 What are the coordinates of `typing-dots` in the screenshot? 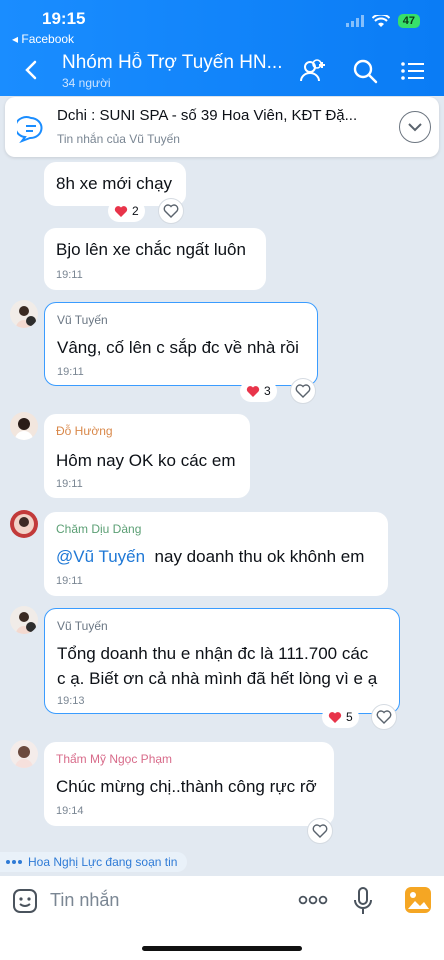 It's located at (14, 862).